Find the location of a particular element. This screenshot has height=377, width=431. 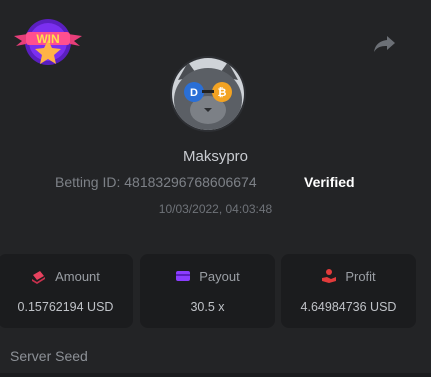

betting-id-label: Betting ID: is located at coordinates (88, 182).